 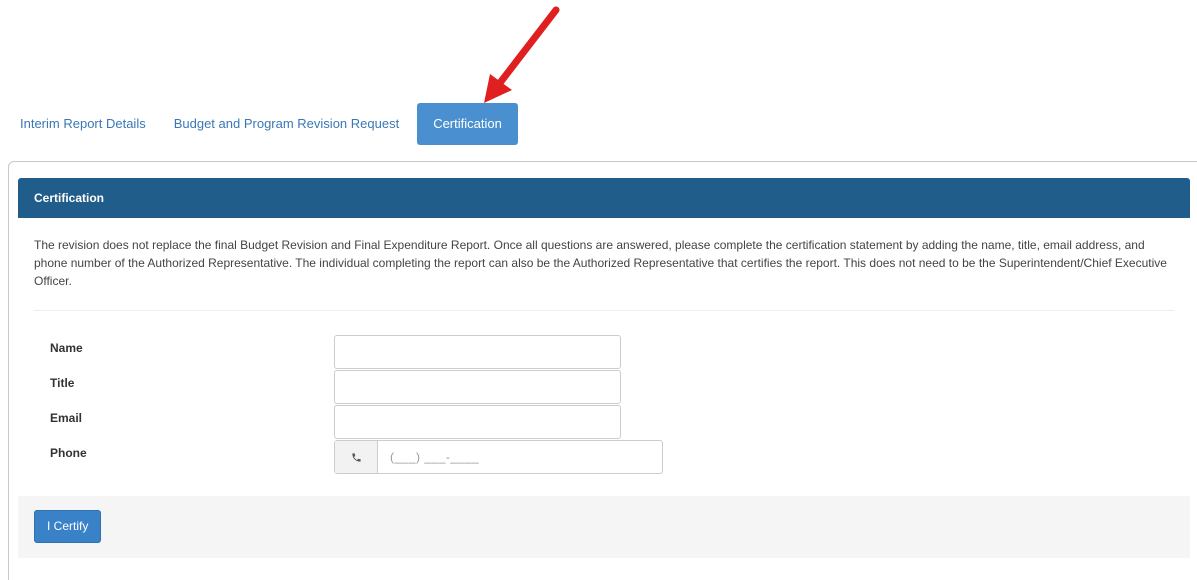 What do you see at coordinates (66, 348) in the screenshot?
I see `name-label: Name` at bounding box center [66, 348].